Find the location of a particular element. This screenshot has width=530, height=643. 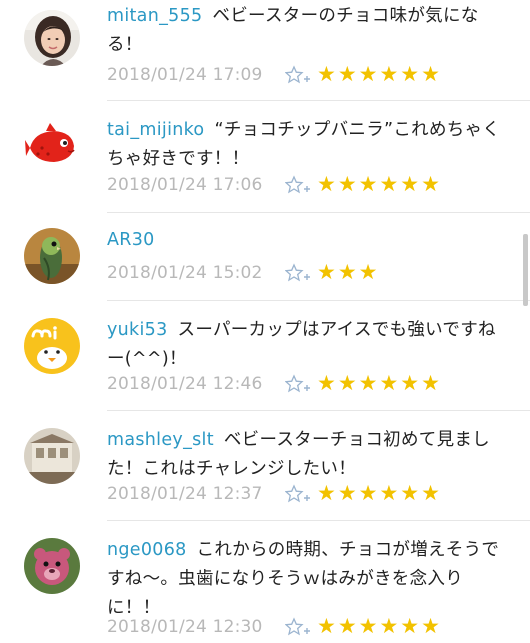

comment-meta: 2018/01/24 17:06 ★★★★★★ is located at coordinates (307, 185).